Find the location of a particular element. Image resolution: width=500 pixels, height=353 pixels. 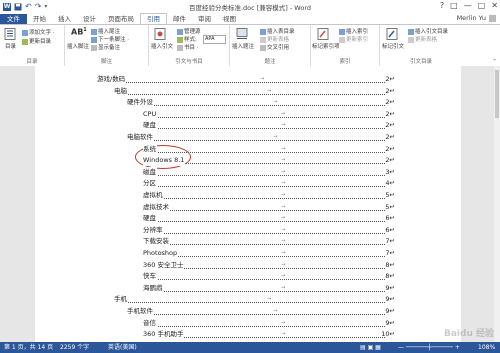

toc-entry: 手机 → 9↵ is located at coordinates (254, 300).